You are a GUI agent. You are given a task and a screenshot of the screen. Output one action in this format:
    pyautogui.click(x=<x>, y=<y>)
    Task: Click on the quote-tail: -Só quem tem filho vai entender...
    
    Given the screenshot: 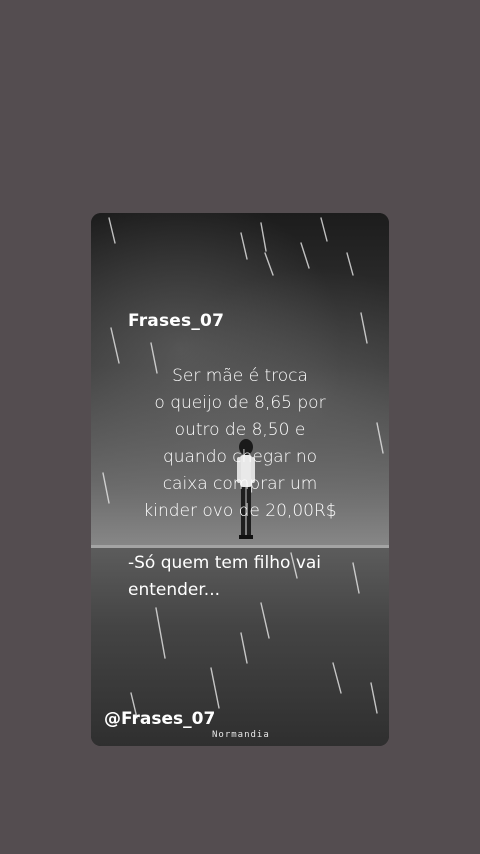 What is the action you would take?
    pyautogui.click(x=224, y=577)
    